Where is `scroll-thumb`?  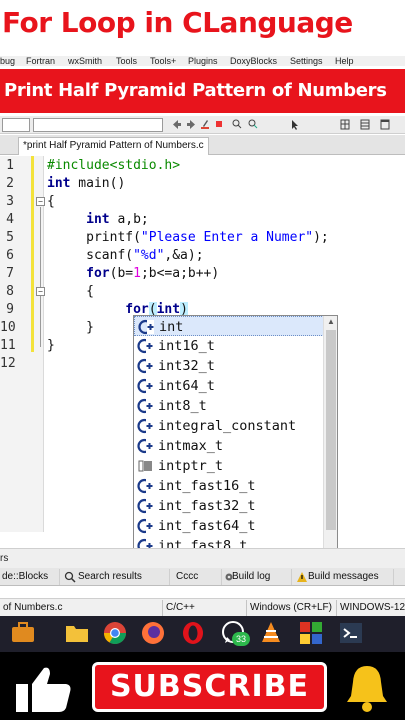 scroll-thumb is located at coordinates (331, 430).